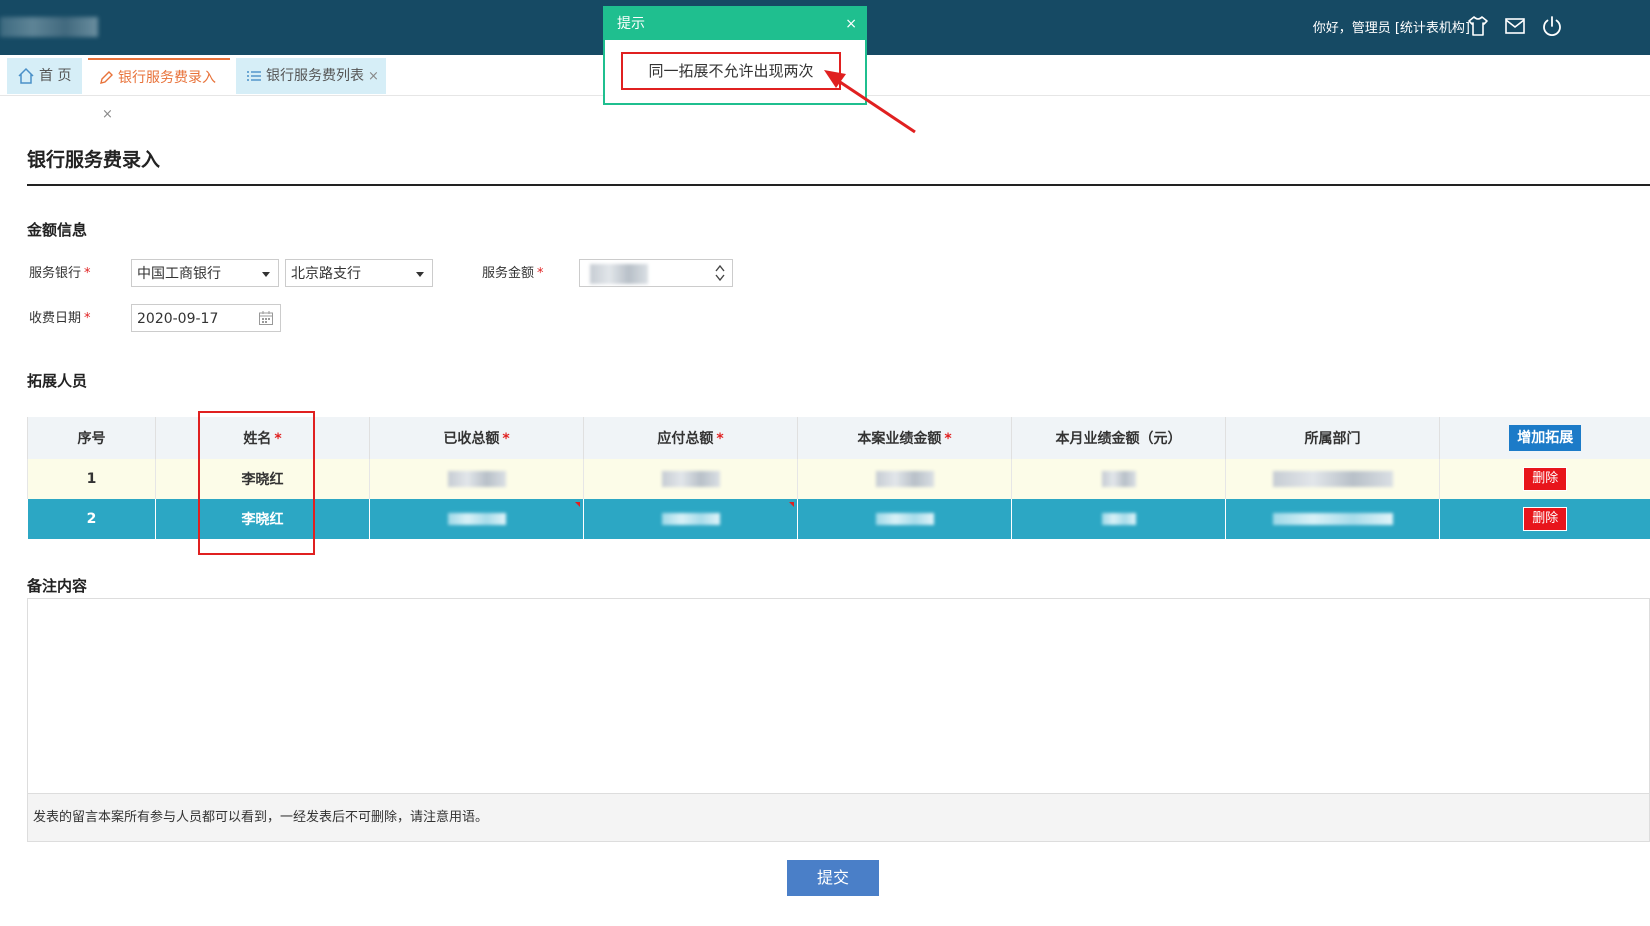 Image resolution: width=1650 pixels, height=926 pixels. I want to click on annotation-highlight-box, so click(256, 483).